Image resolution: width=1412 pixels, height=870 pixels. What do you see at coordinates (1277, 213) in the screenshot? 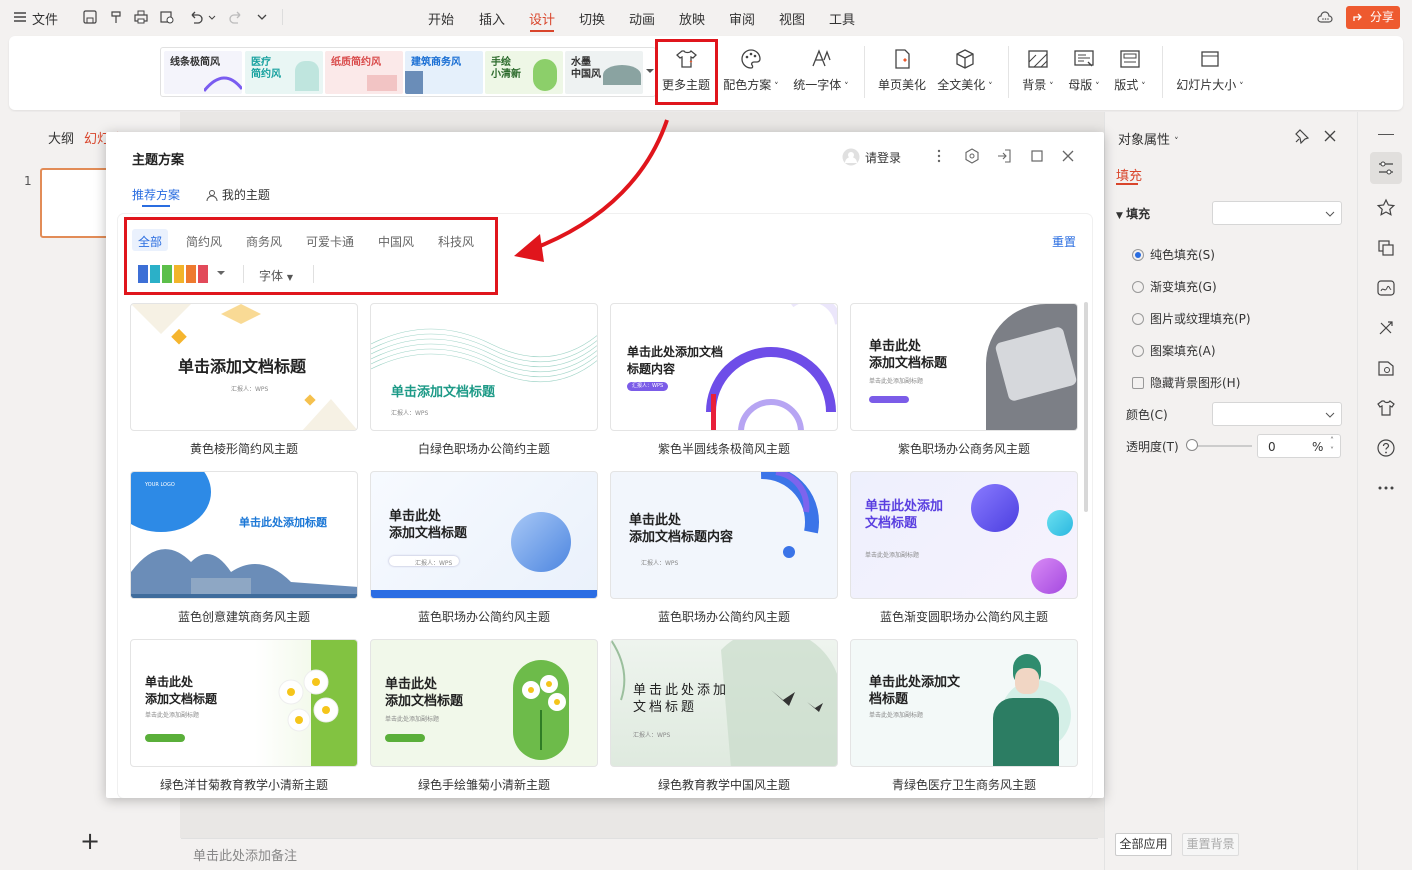
I see `fill-type-select` at bounding box center [1277, 213].